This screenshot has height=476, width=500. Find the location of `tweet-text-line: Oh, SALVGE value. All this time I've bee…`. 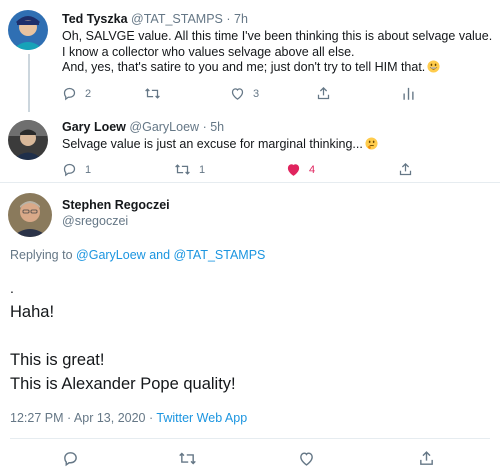

tweet-text-line: Oh, SALVGE value. All this time I've bee… is located at coordinates (277, 36).